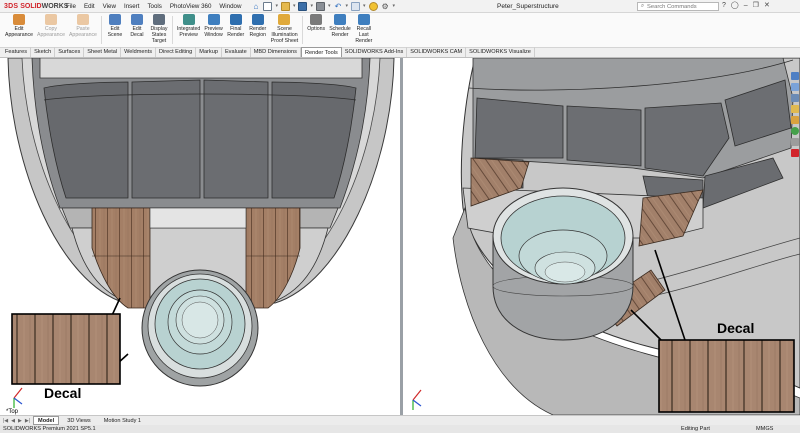 This screenshot has height=433, width=800. Describe the element at coordinates (114, 19) in the screenshot. I see `scene-icon` at that location.